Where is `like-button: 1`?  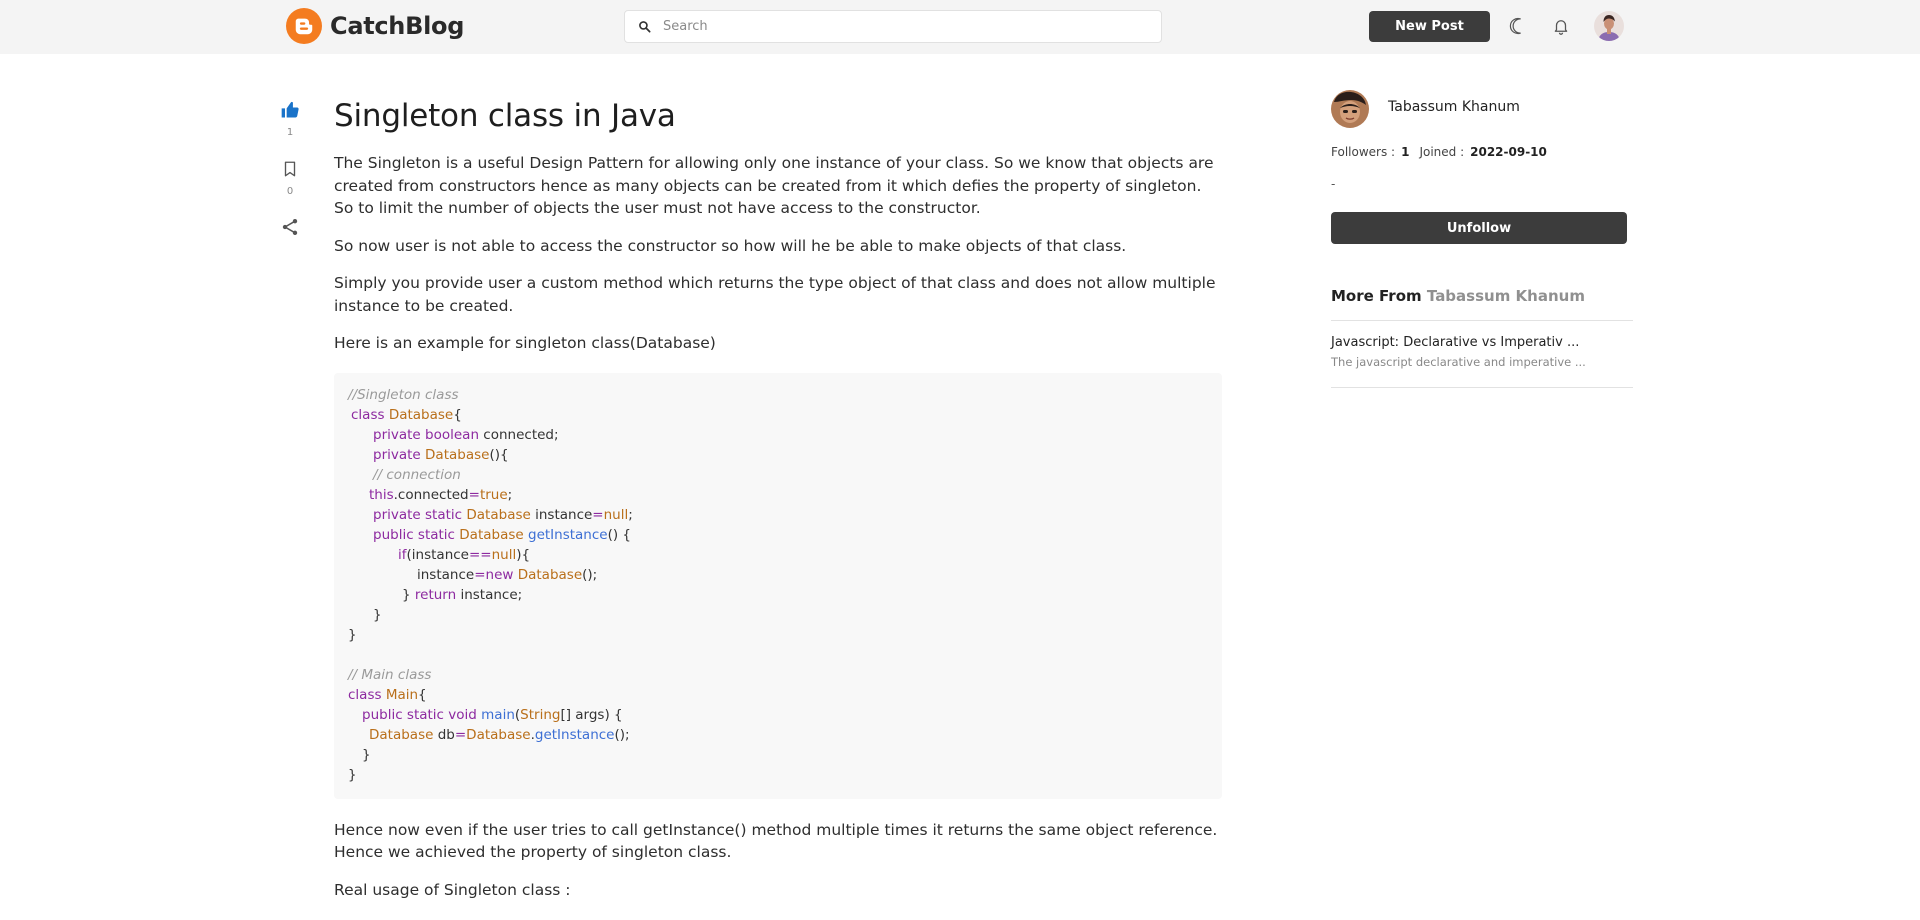 like-button: 1 is located at coordinates (290, 119).